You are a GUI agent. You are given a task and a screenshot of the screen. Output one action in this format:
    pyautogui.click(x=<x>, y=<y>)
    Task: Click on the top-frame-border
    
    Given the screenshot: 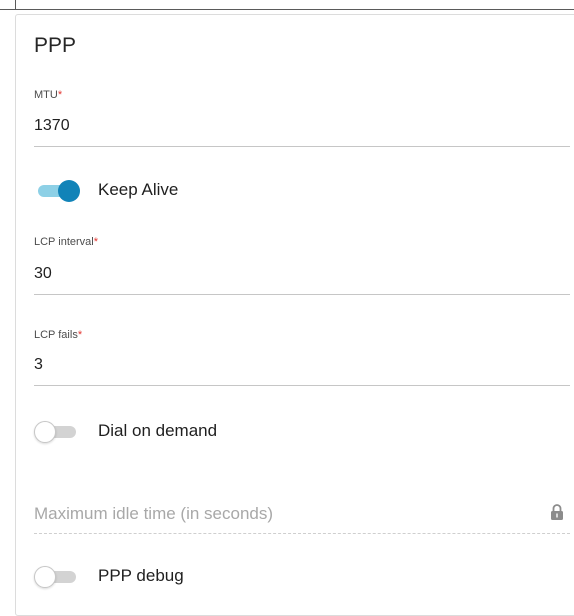 What is the action you would take?
    pyautogui.click(x=287, y=5)
    